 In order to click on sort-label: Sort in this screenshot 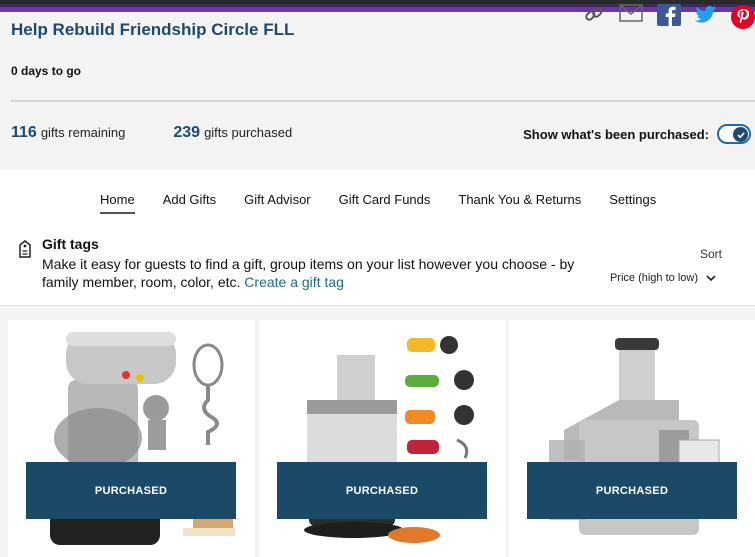, I will do `click(711, 254)`.